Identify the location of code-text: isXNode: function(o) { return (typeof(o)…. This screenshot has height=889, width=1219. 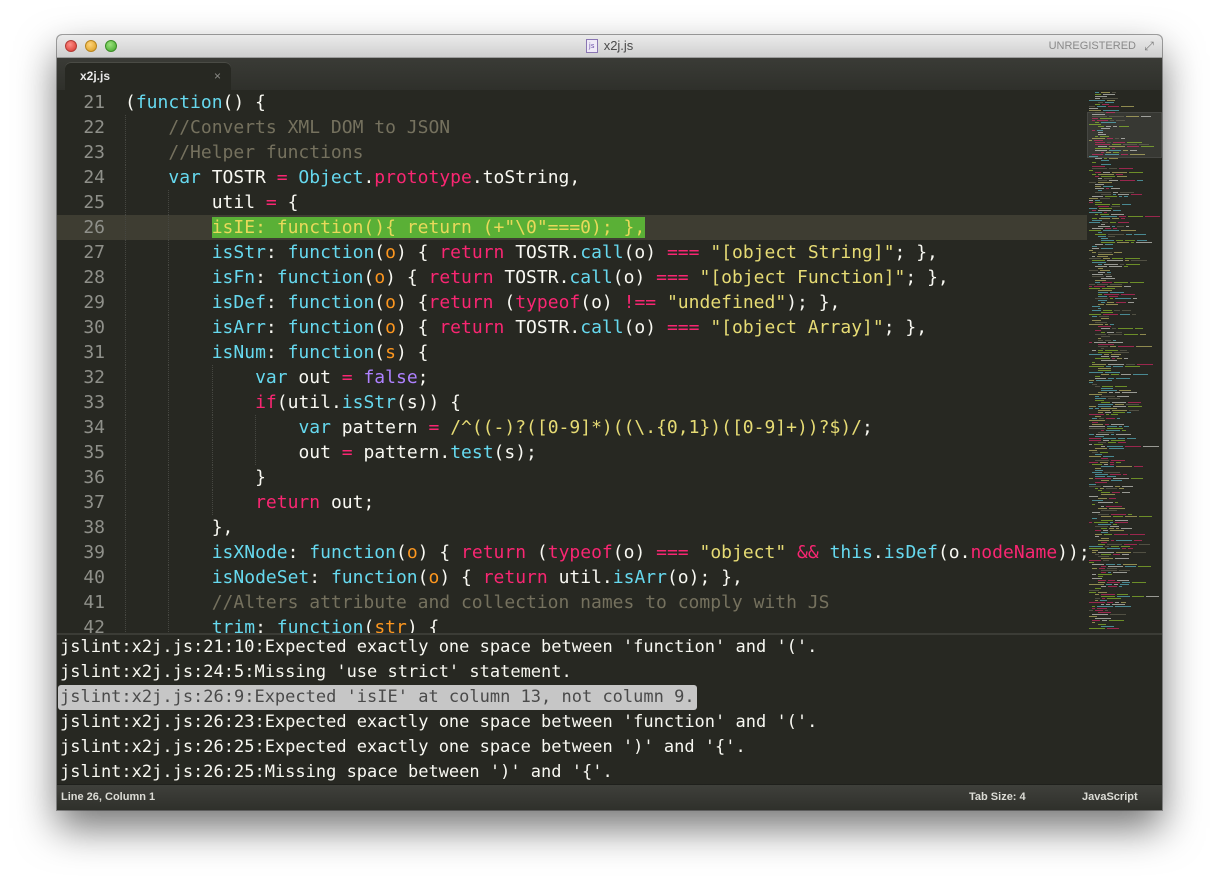
(649, 552).